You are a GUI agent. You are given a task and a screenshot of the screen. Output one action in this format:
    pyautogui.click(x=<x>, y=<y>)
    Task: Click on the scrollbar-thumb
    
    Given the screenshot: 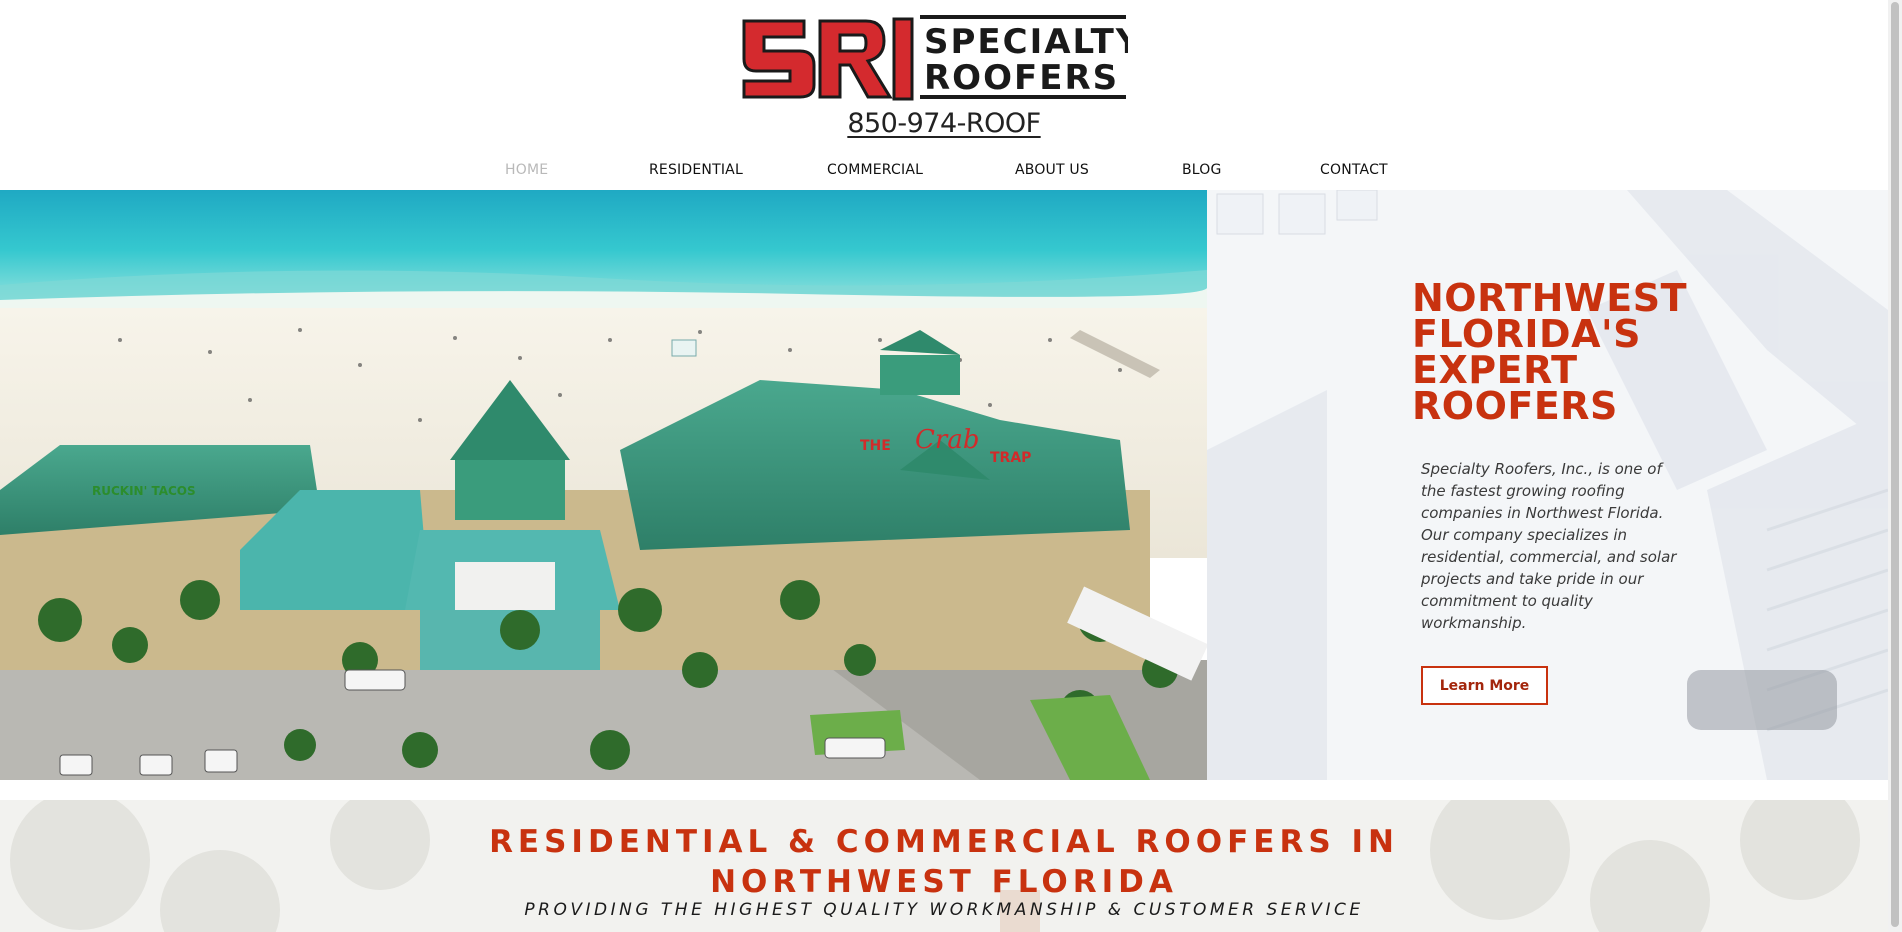 What is the action you would take?
    pyautogui.click(x=1895, y=464)
    